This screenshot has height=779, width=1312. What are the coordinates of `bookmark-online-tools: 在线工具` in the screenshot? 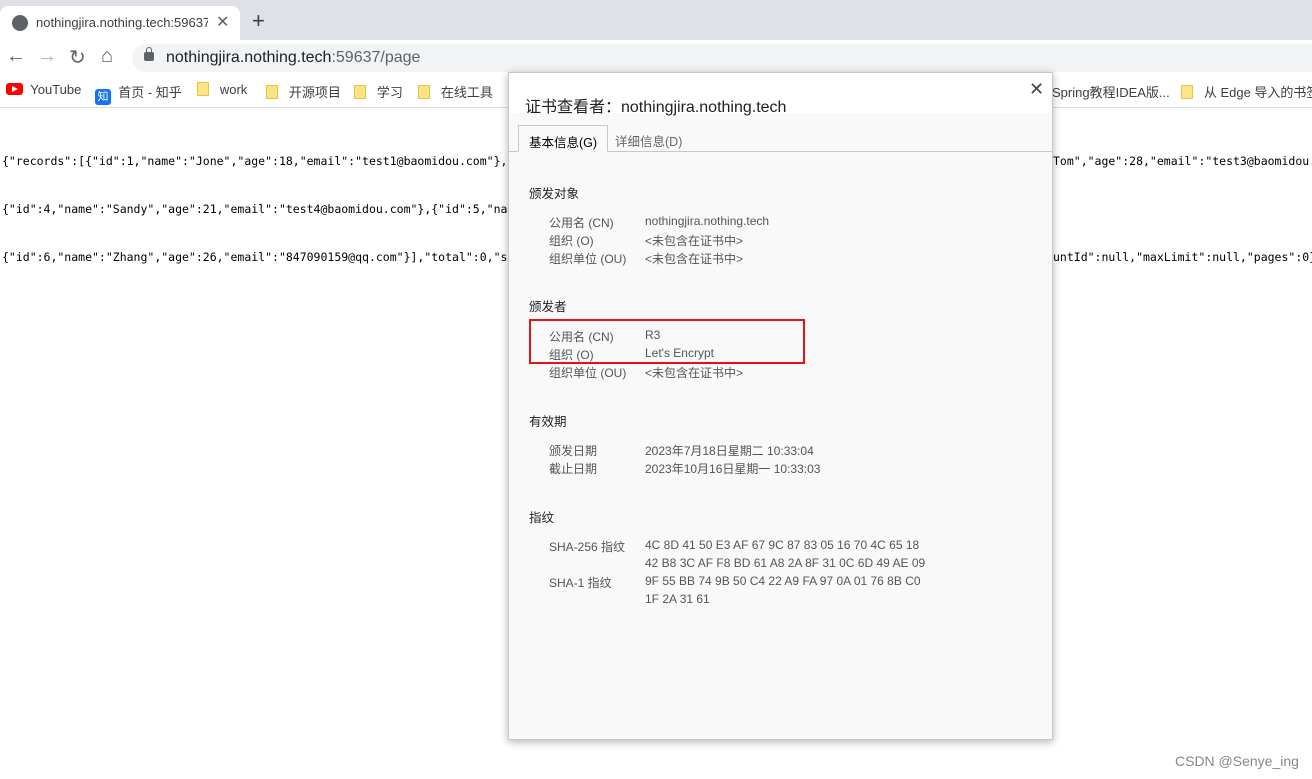 It's located at (455, 91).